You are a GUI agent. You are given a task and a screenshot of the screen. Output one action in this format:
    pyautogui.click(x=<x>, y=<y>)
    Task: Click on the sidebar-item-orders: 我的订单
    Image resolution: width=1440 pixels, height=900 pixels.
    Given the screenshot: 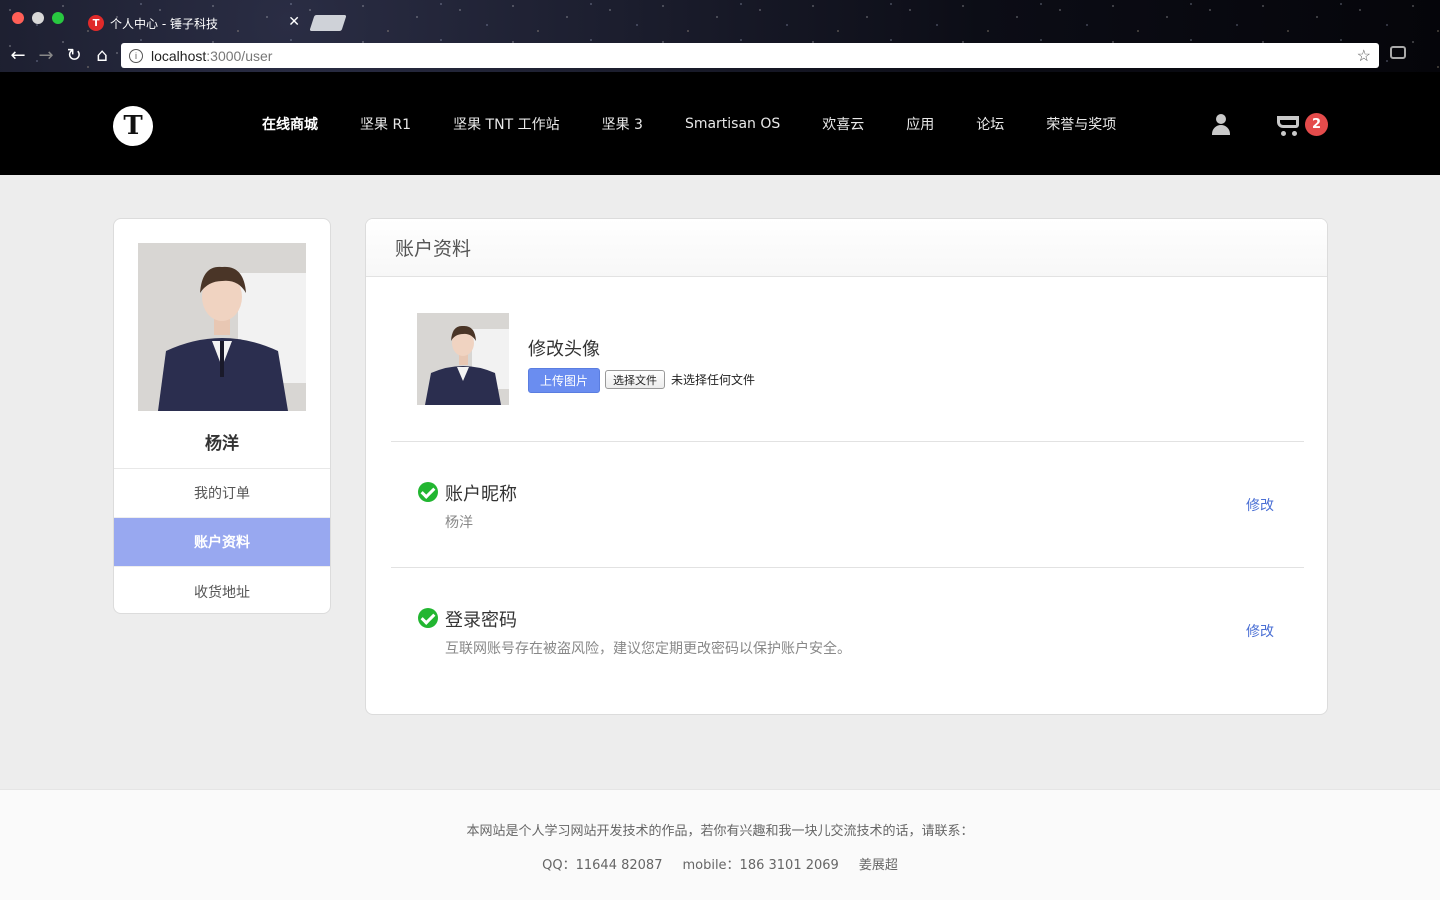 What is the action you would take?
    pyautogui.click(x=222, y=493)
    